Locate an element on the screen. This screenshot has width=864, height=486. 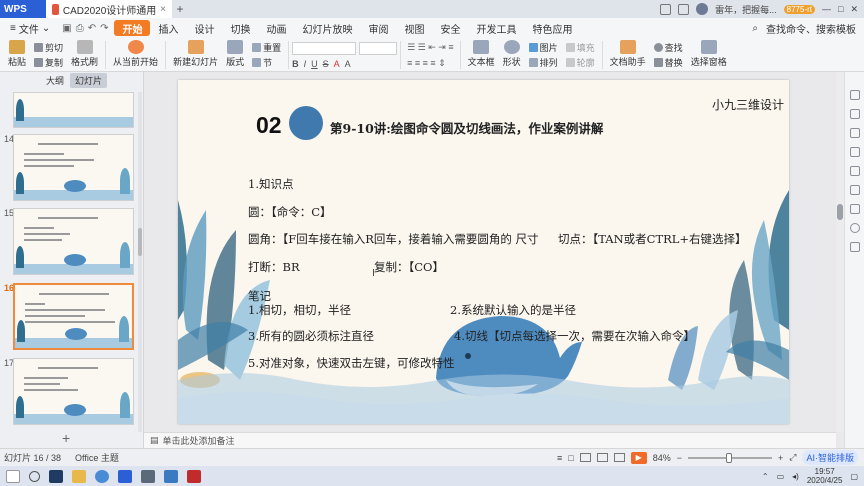
section-heading: 1.知识点 is located at coordinates (270, 184).